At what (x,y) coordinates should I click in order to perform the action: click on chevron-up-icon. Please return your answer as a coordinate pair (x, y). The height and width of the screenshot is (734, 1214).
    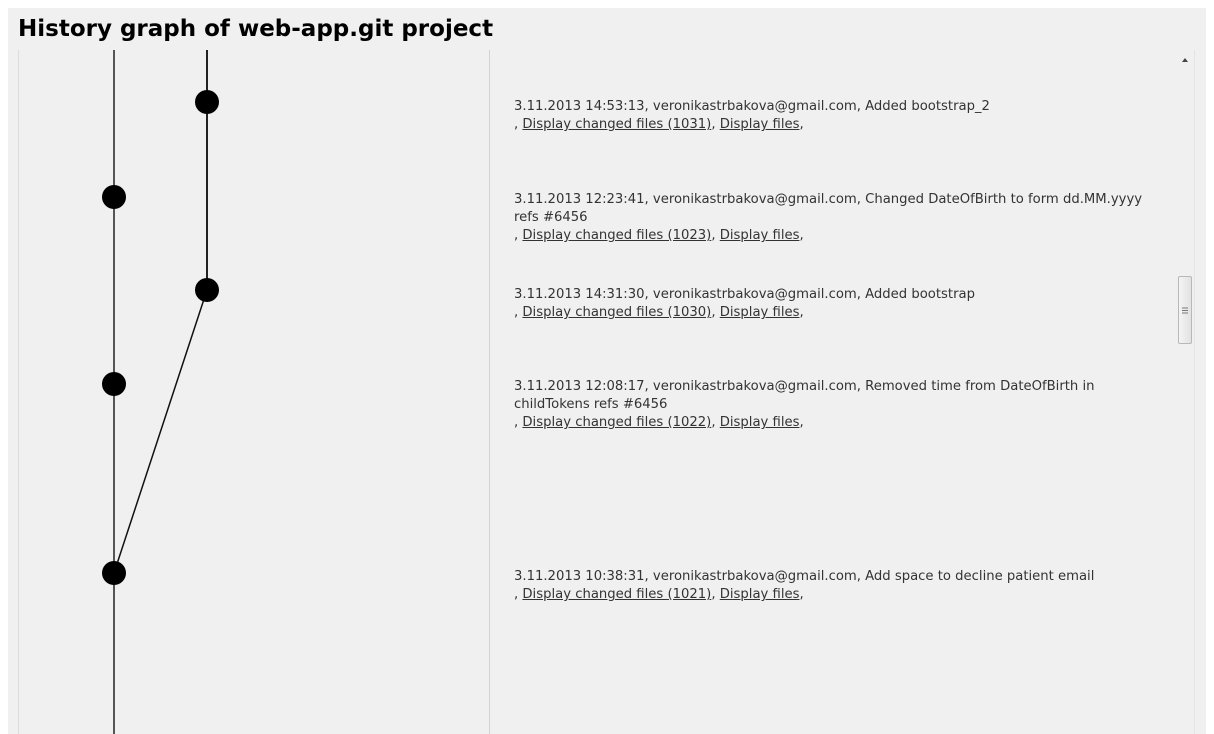
    Looking at the image, I should click on (1185, 60).